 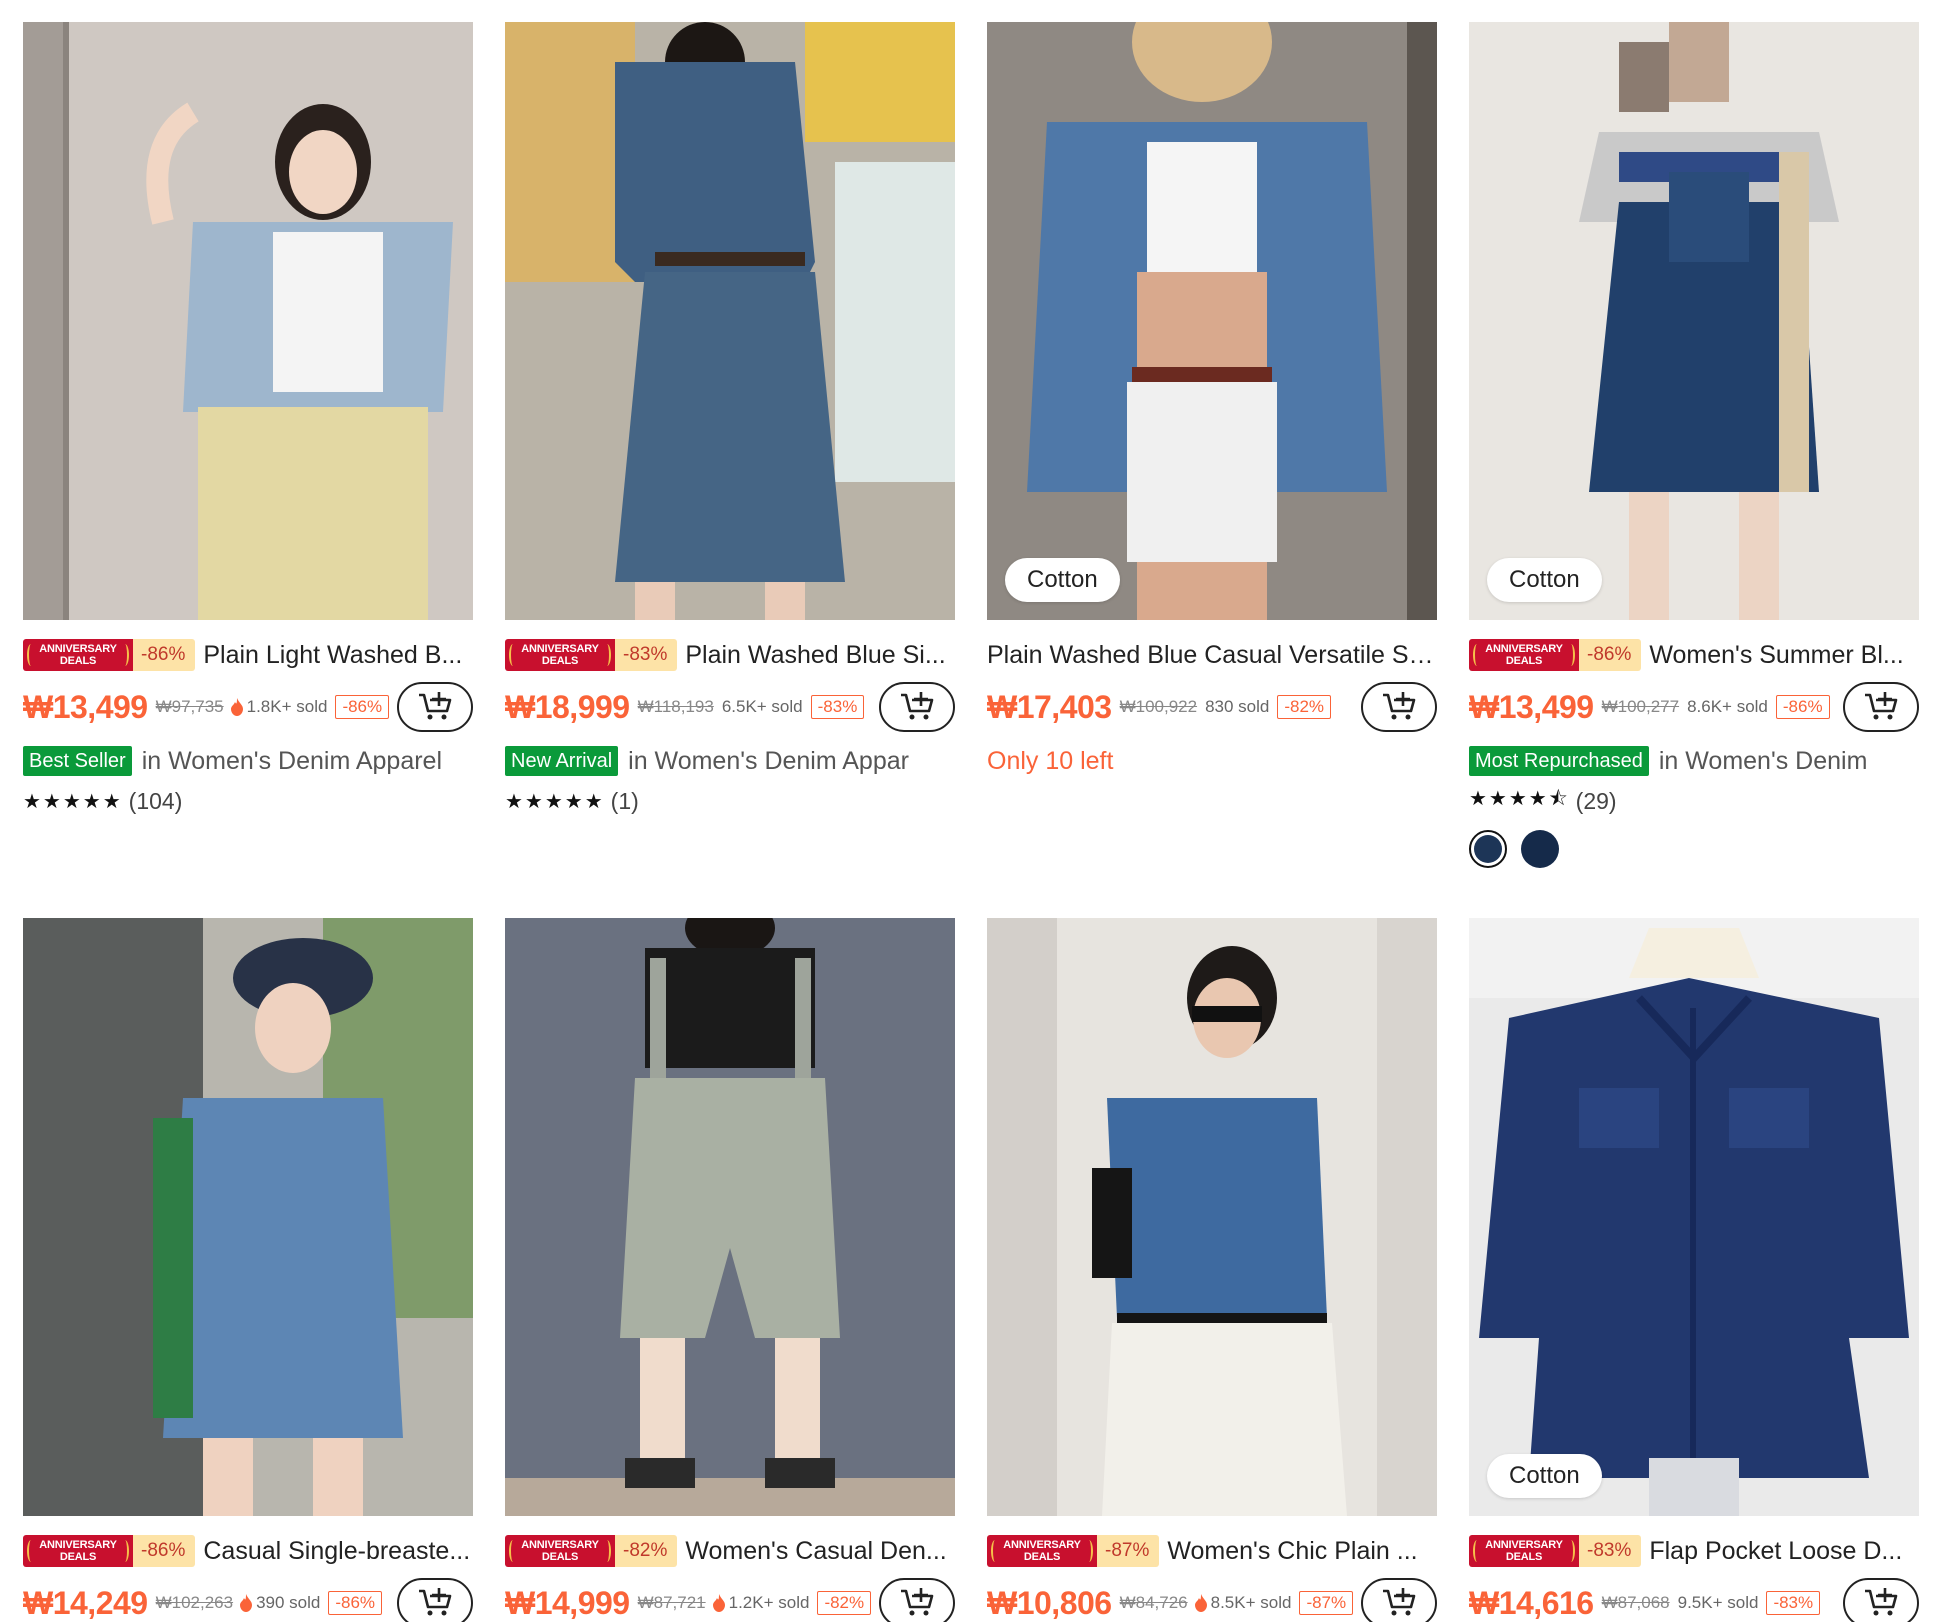 I want to click on price-row: ₩14,249 ₩102,263 390 sold -86%, so click(x=248, y=1600).